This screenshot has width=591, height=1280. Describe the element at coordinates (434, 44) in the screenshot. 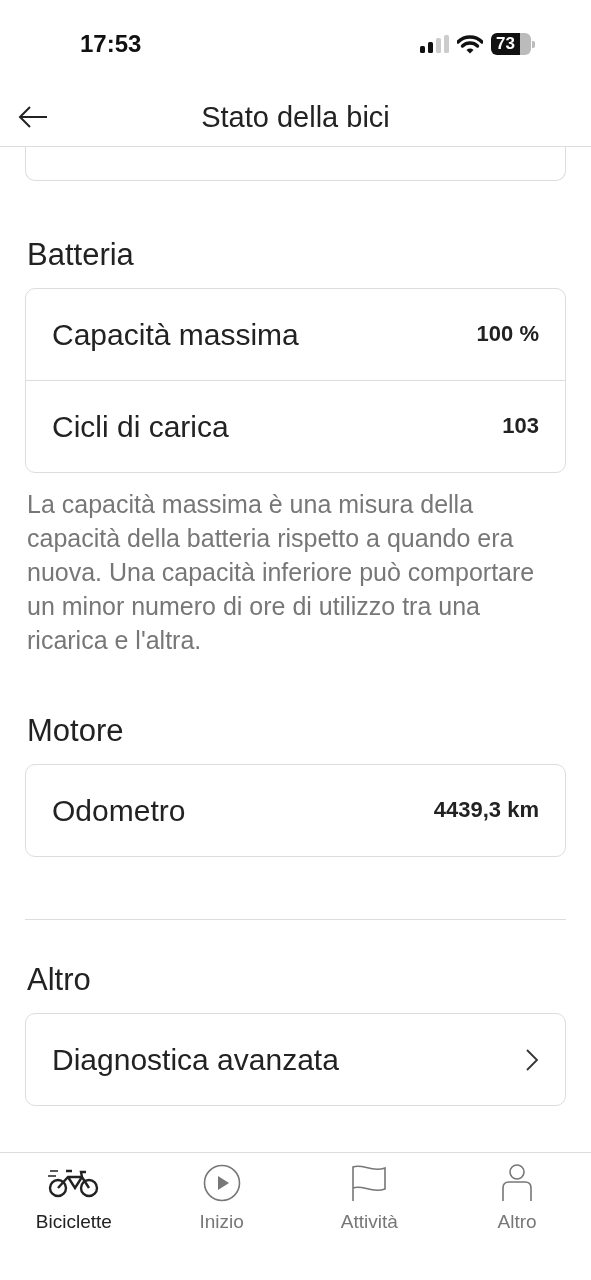

I see `signal-icon` at that location.